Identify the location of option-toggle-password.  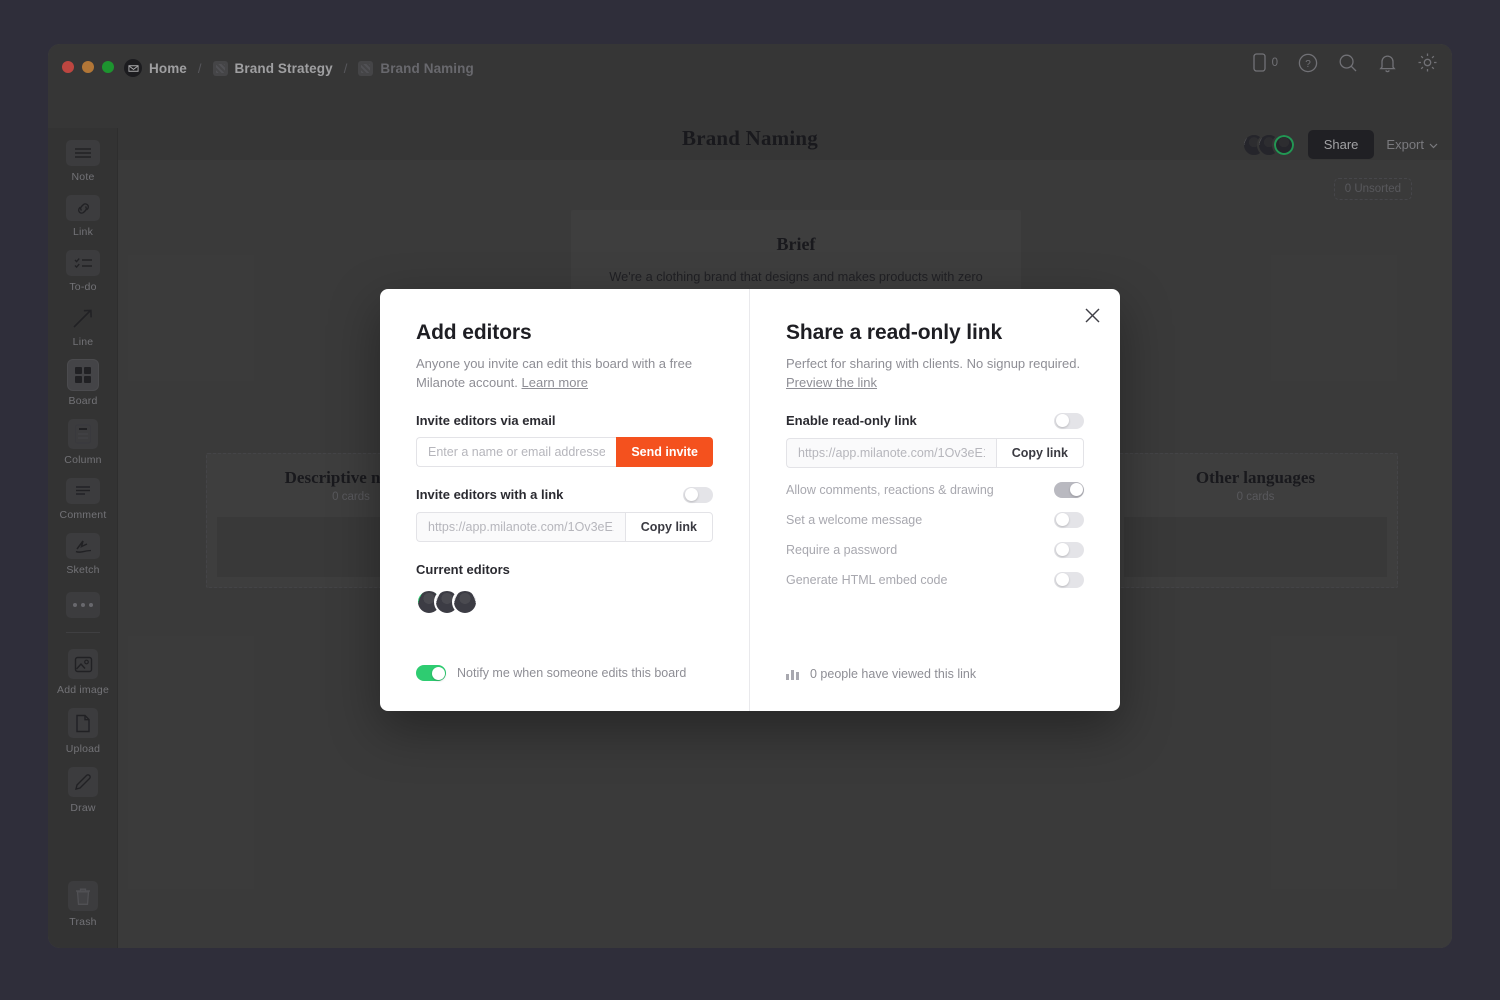
(1069, 549).